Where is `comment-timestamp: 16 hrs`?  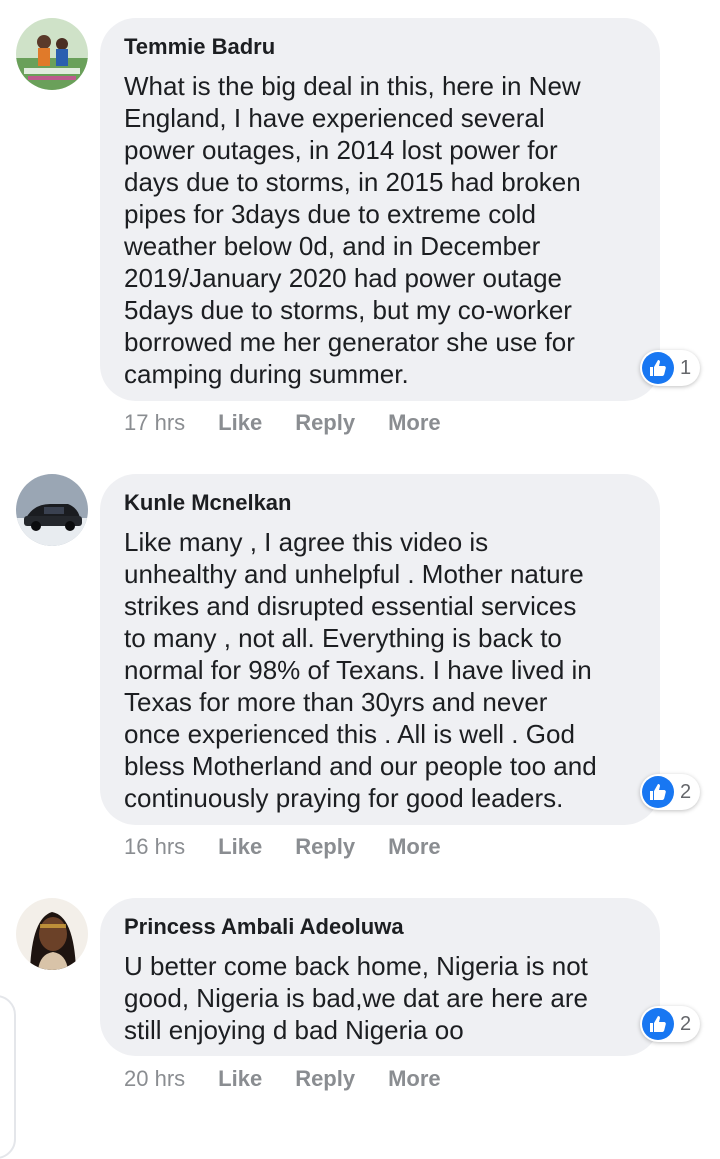
comment-timestamp: 16 hrs is located at coordinates (154, 847).